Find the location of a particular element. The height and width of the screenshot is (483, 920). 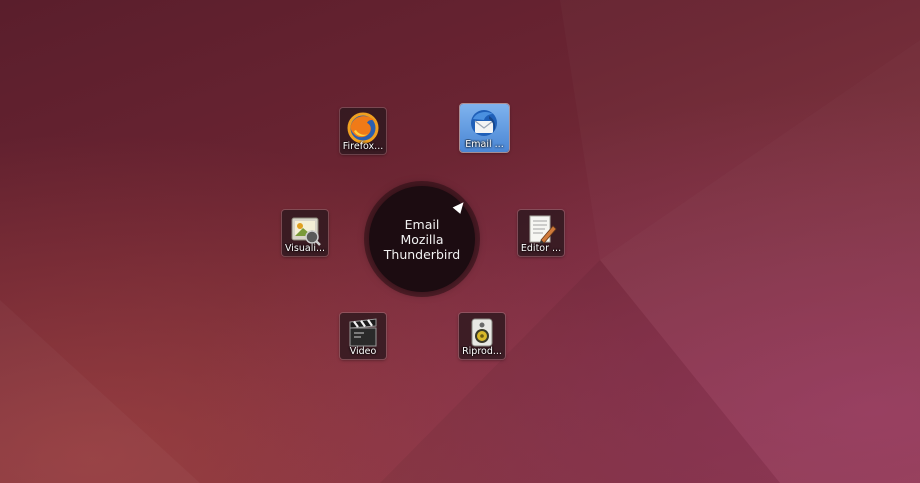

hub-title-line: Thunderbird is located at coordinates (422, 254).